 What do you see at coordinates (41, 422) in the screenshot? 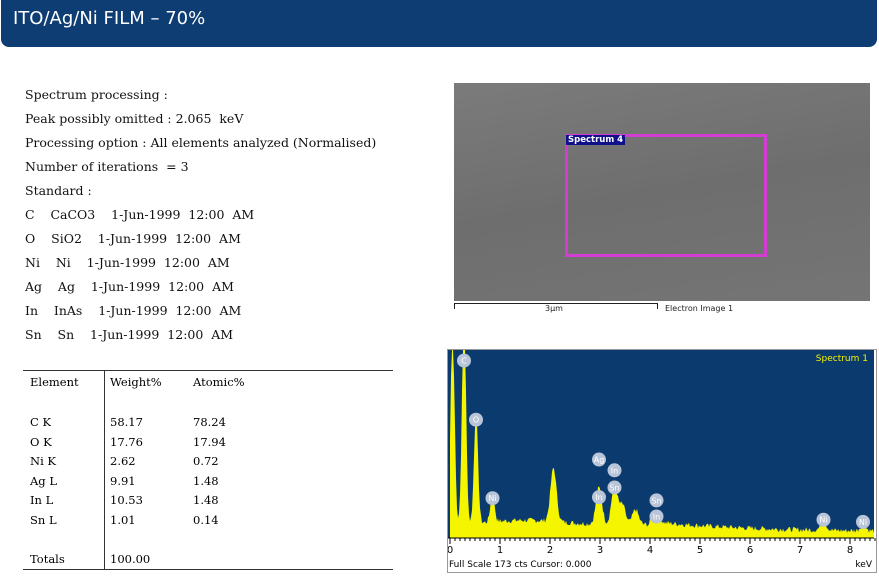
I see `cell: C K` at bounding box center [41, 422].